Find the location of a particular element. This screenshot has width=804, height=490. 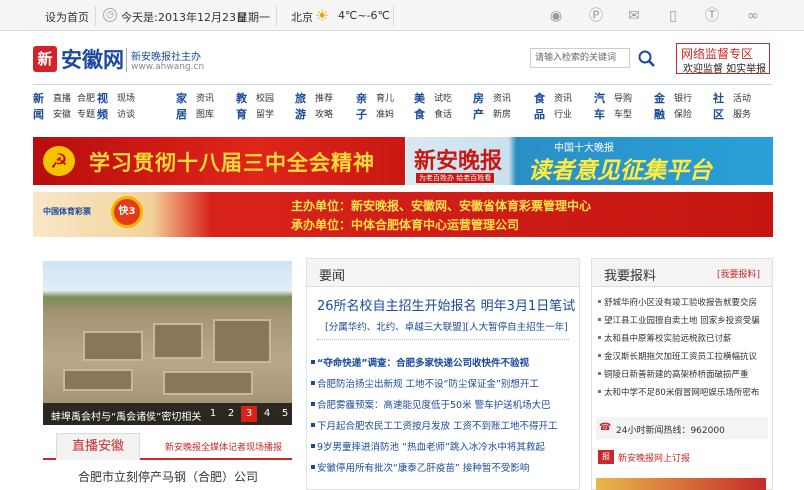

news-item: 9岁男童摔进消防池 “热血老师”跳入冰冷水中将其救起 is located at coordinates (443, 446).